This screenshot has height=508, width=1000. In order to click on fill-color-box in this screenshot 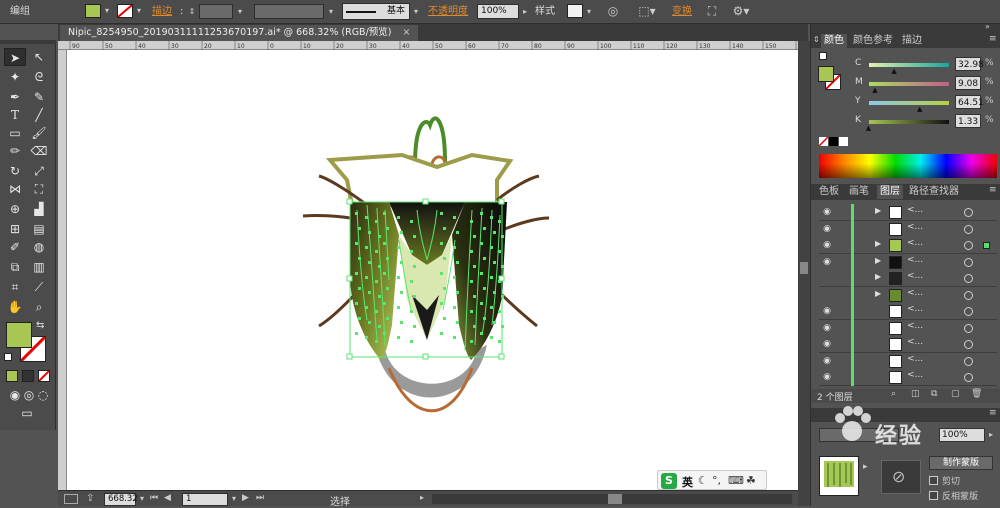, I will do `click(19, 335)`.